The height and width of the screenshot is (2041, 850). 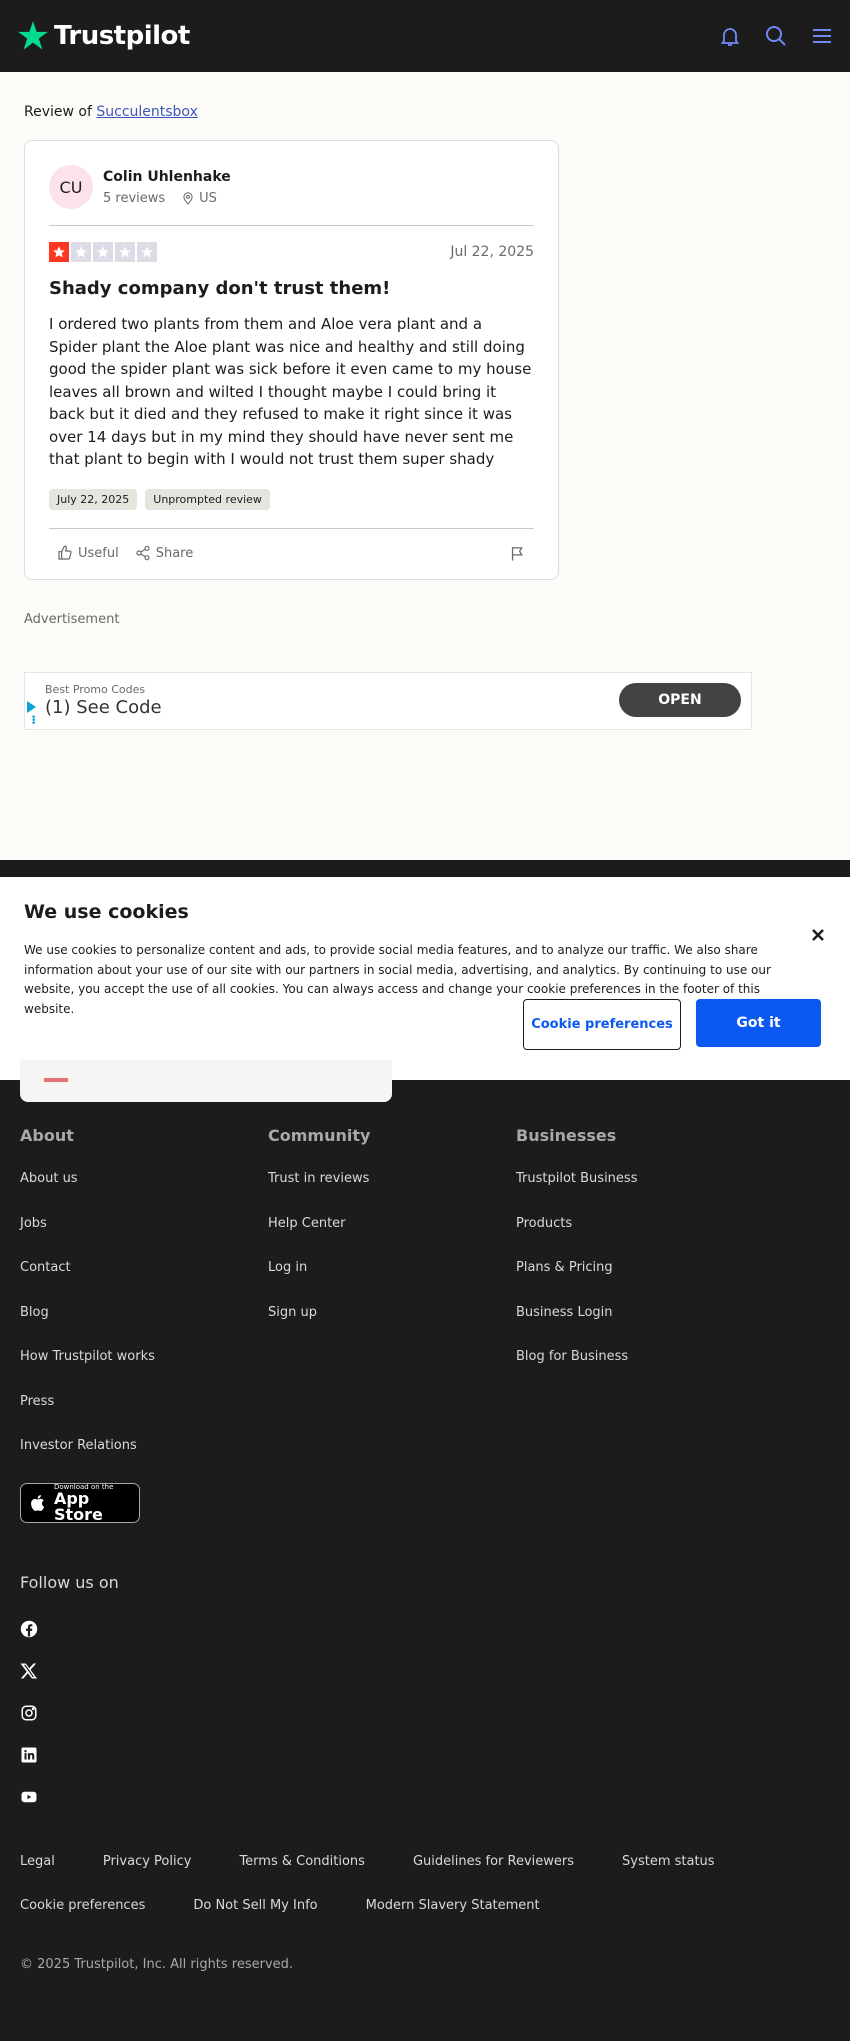 I want to click on footer-legal-link: Modern Slavery Statement, so click(x=453, y=1905).